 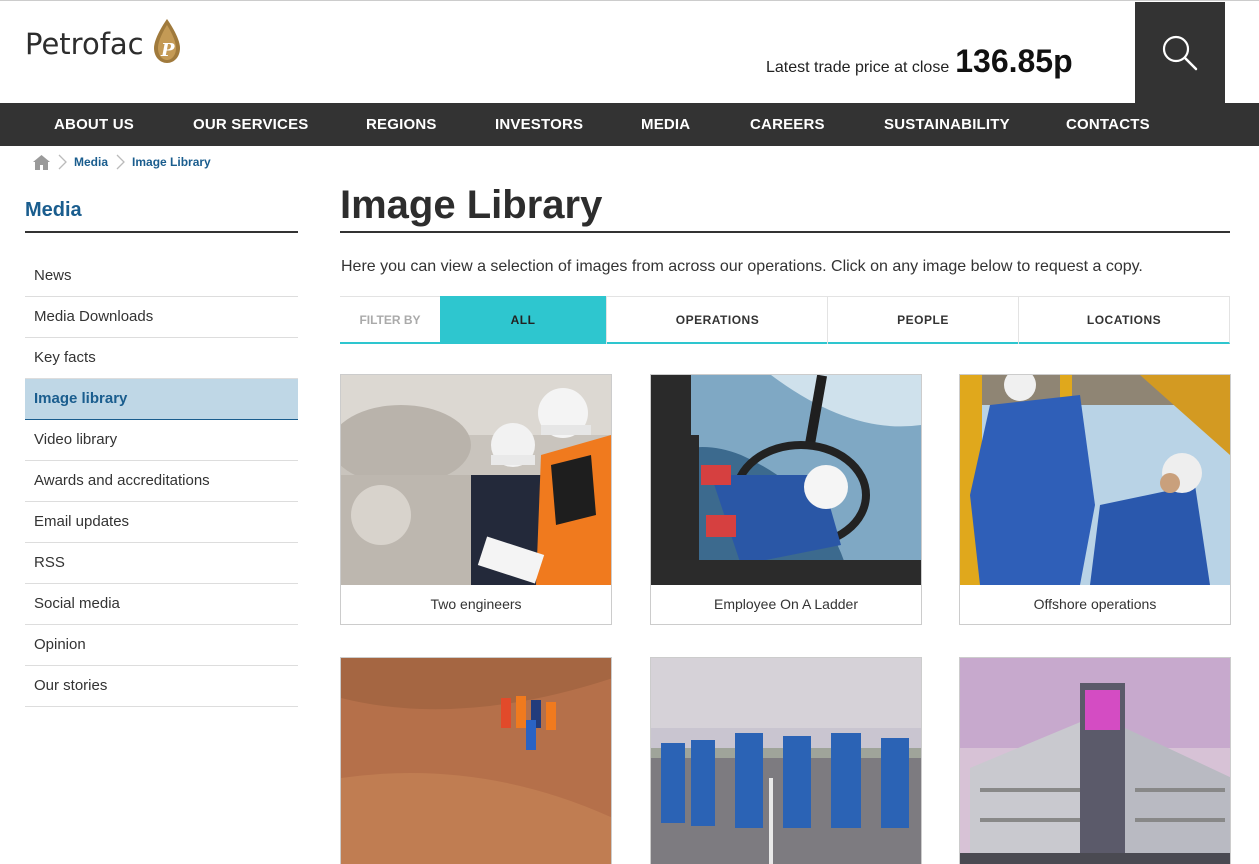 I want to click on sidebar-item-awards: Awards and accreditations, so click(x=161, y=481).